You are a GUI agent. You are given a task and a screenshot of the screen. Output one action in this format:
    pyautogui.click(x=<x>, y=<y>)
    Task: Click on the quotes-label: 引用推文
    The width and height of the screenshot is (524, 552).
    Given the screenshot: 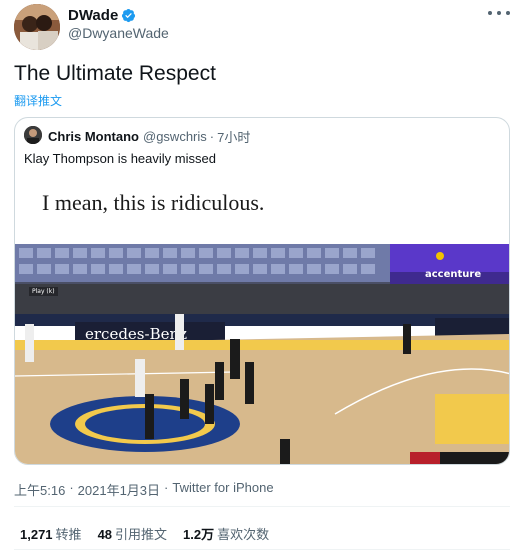 What is the action you would take?
    pyautogui.click(x=141, y=534)
    